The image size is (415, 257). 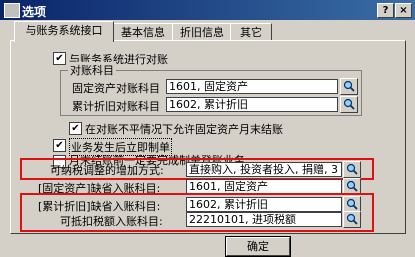 What do you see at coordinates (143, 32) in the screenshot?
I see `tab-basic-info: 基本信息` at bounding box center [143, 32].